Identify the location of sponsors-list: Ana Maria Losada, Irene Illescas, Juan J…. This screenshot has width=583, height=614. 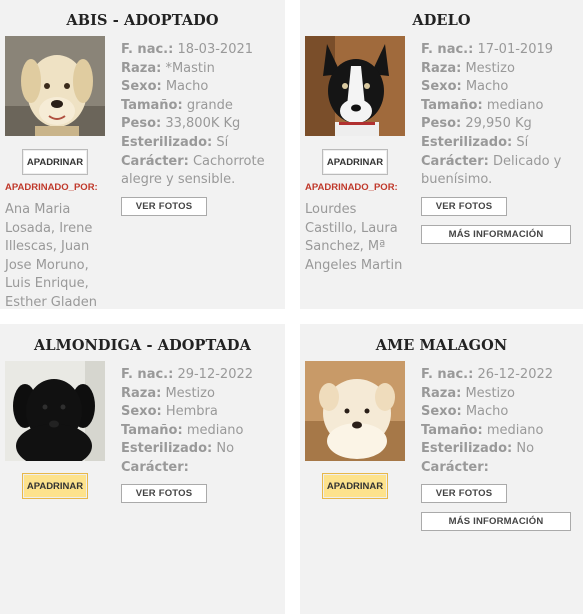
(51, 256).